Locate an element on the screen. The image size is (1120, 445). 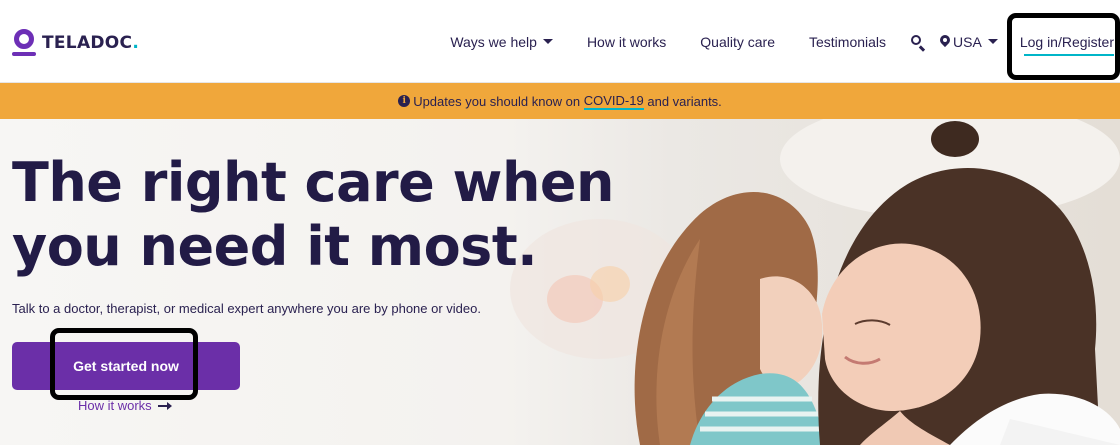
logo-text: TELADOC. is located at coordinates (91, 43).